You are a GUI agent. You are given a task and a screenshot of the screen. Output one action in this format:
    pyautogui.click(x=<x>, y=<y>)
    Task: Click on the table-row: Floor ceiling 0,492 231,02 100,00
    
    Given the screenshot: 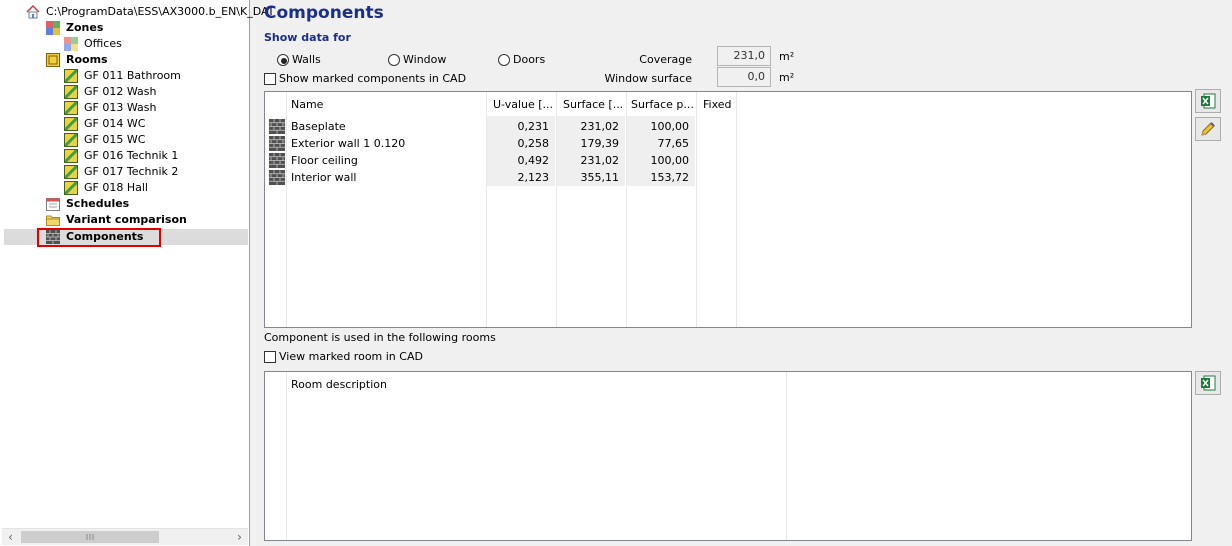 What is the action you would take?
    pyautogui.click(x=728, y=160)
    